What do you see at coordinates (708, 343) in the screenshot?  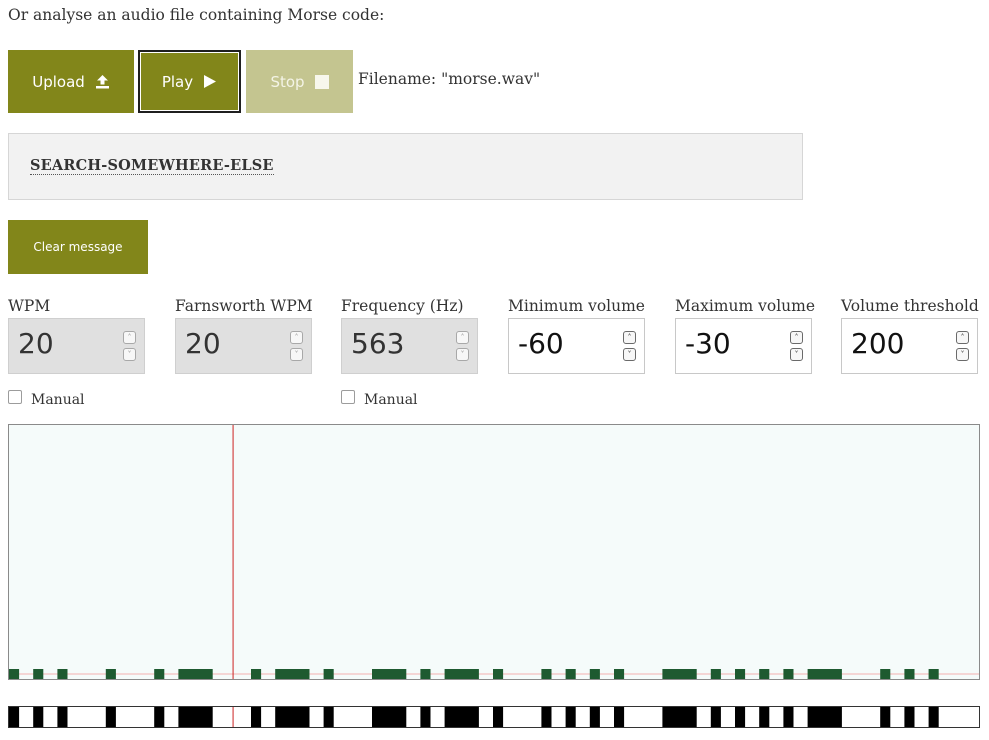 I see `maximum-volume-value: -30` at bounding box center [708, 343].